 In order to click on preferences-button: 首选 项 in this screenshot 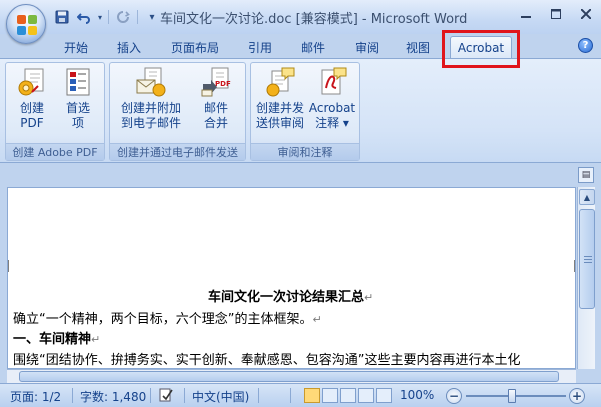, I will do `click(78, 98)`.